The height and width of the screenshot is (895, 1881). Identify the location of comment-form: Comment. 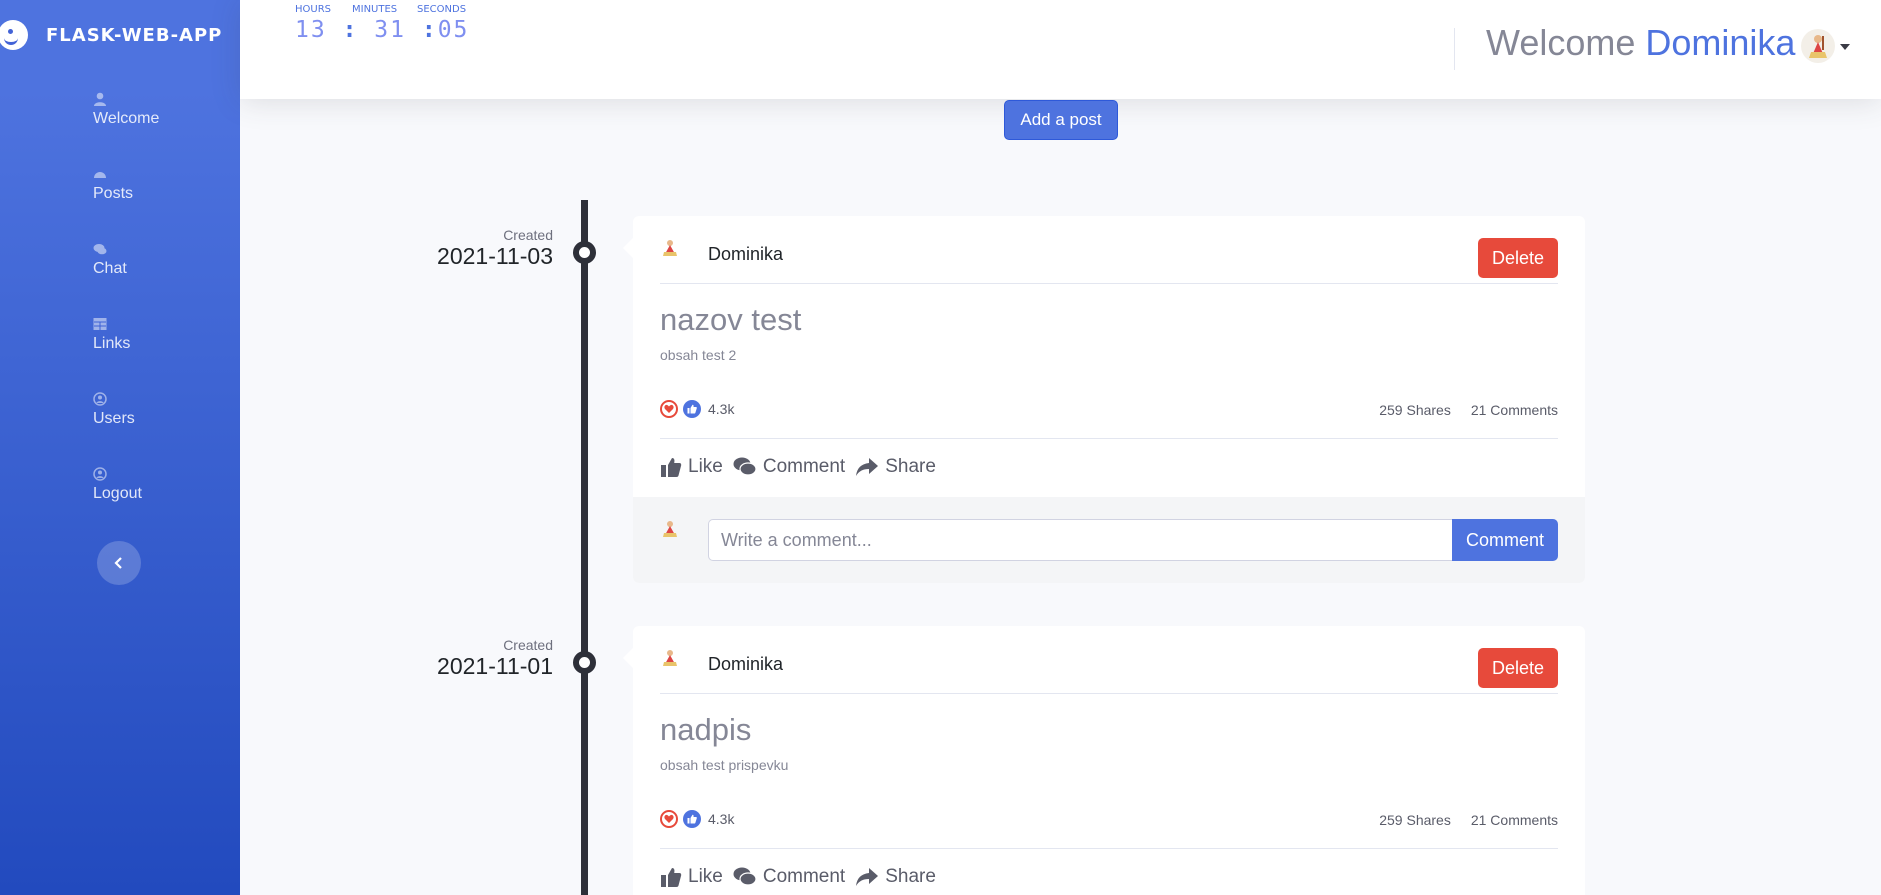
(1109, 540).